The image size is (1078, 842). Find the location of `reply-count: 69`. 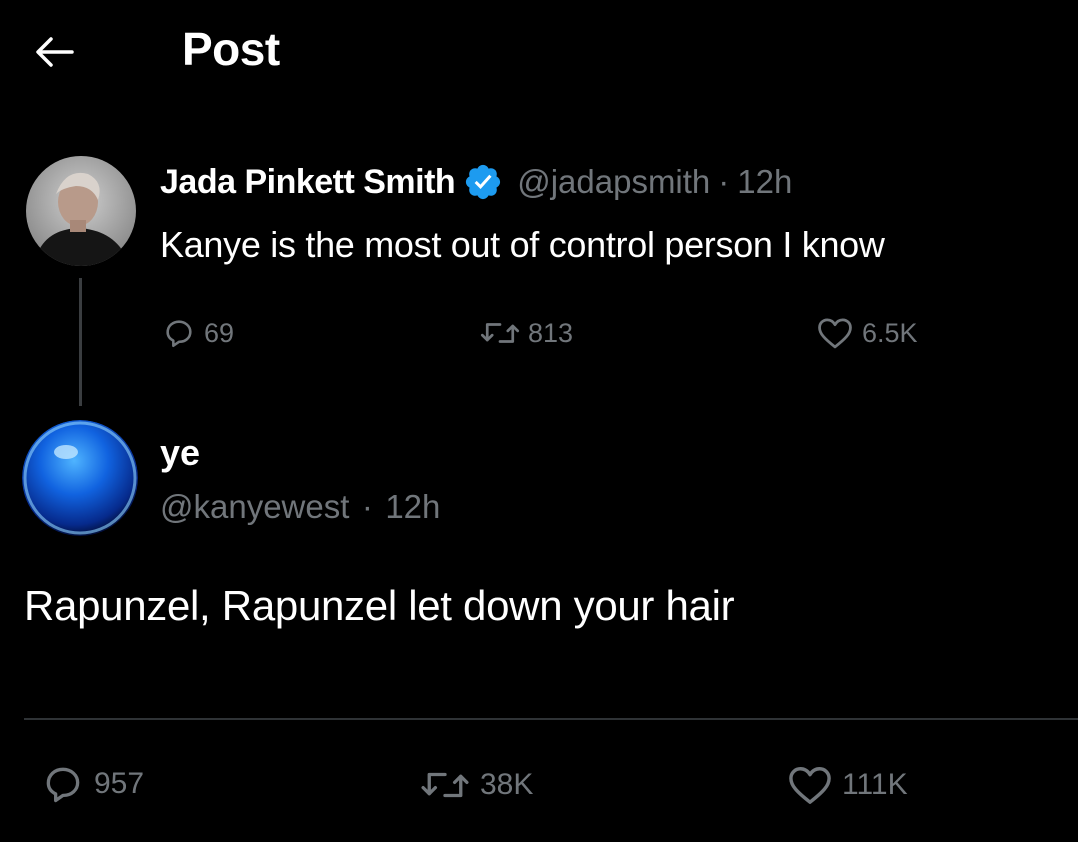

reply-count: 69 is located at coordinates (219, 332).